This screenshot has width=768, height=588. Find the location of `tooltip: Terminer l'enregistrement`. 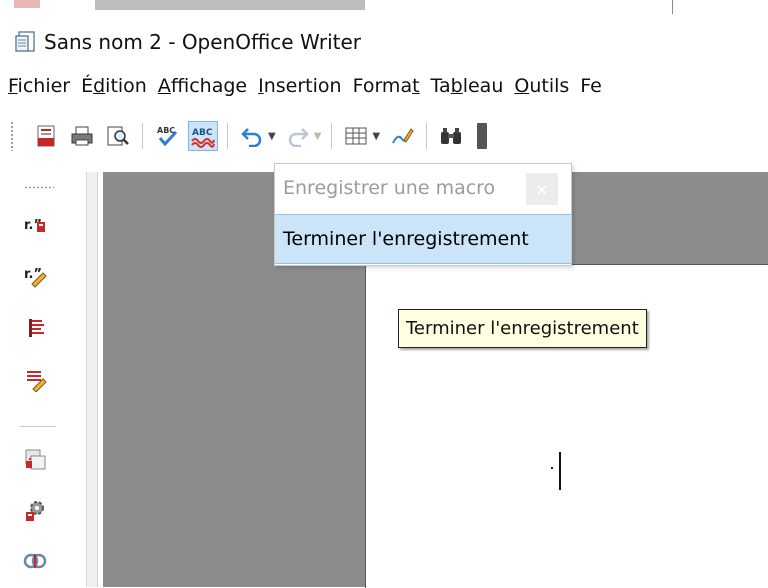

tooltip: Terminer l'enregistrement is located at coordinates (522, 328).